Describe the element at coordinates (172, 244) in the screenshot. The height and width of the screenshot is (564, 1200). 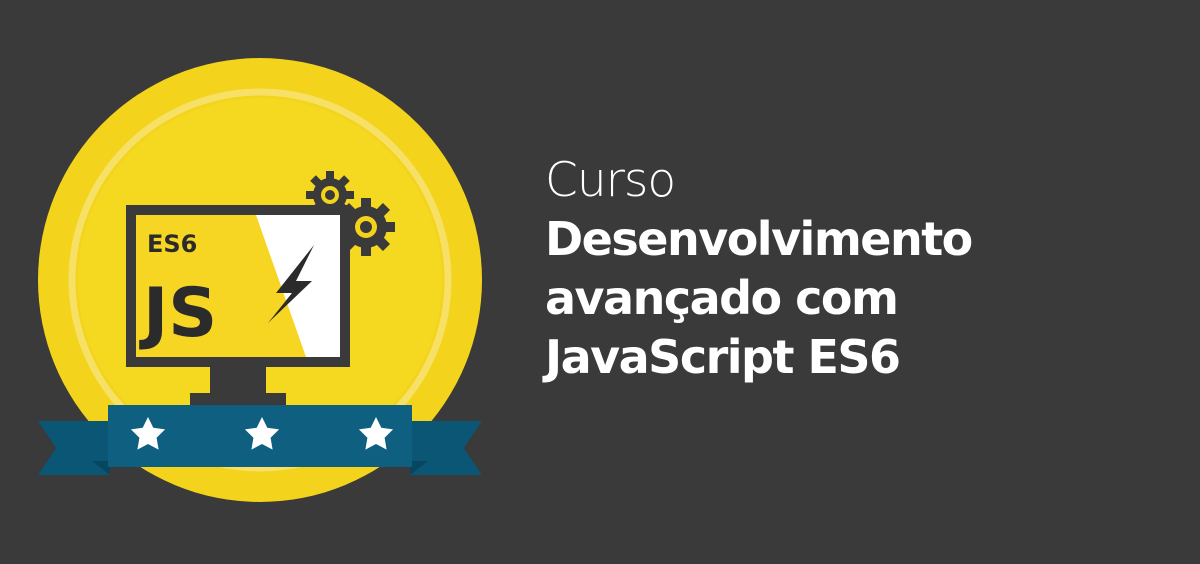
I see `screen-tag-text: ES6` at that location.